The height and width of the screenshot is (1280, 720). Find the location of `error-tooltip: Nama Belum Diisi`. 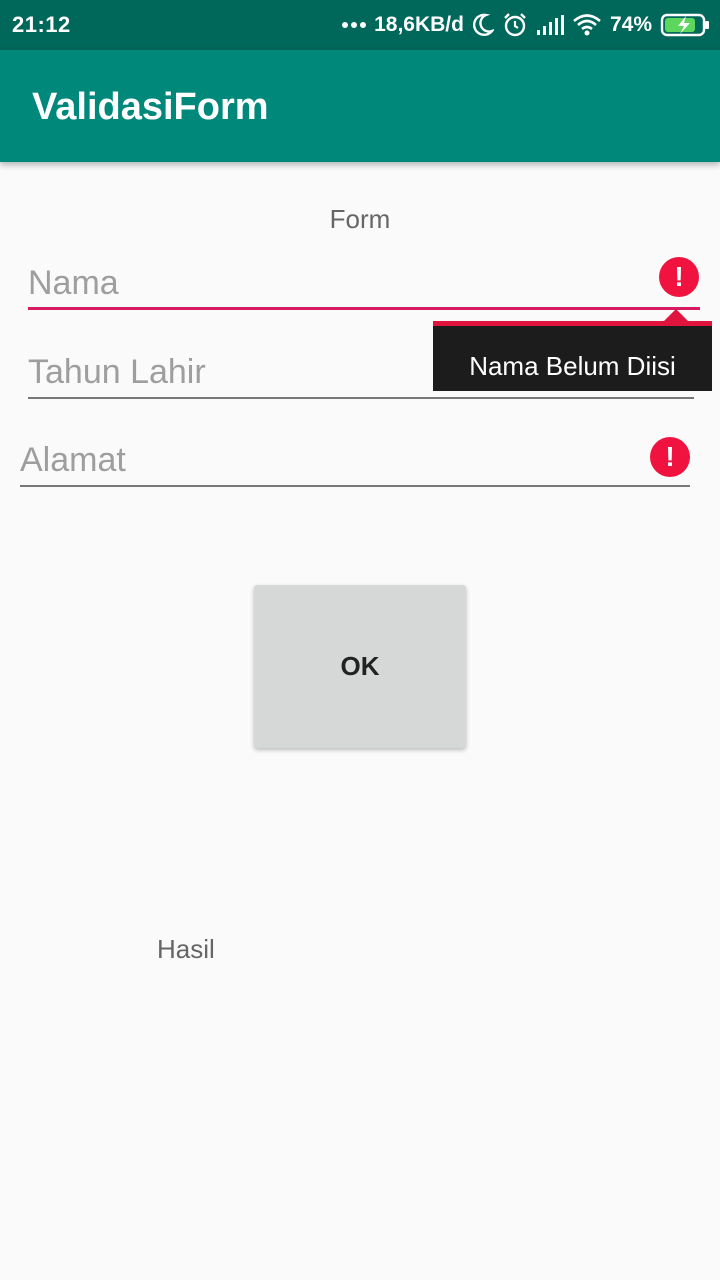

error-tooltip: Nama Belum Diisi is located at coordinates (572, 356).